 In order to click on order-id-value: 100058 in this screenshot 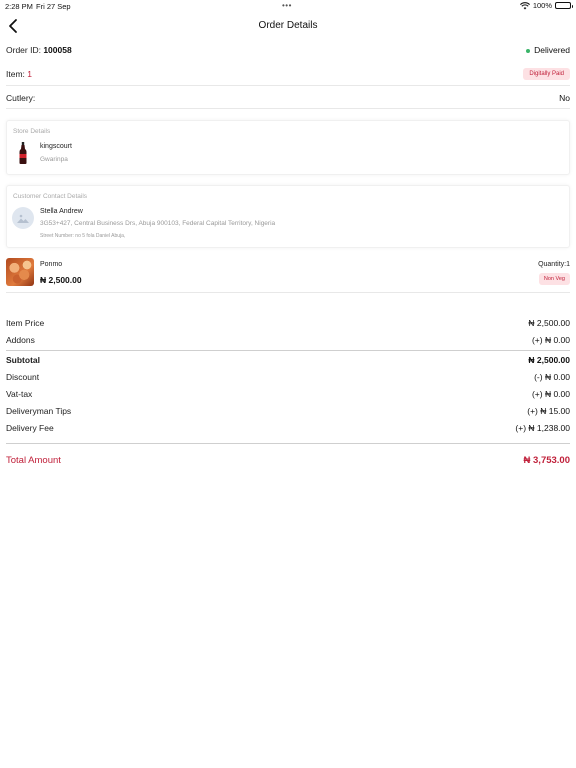, I will do `click(57, 50)`.